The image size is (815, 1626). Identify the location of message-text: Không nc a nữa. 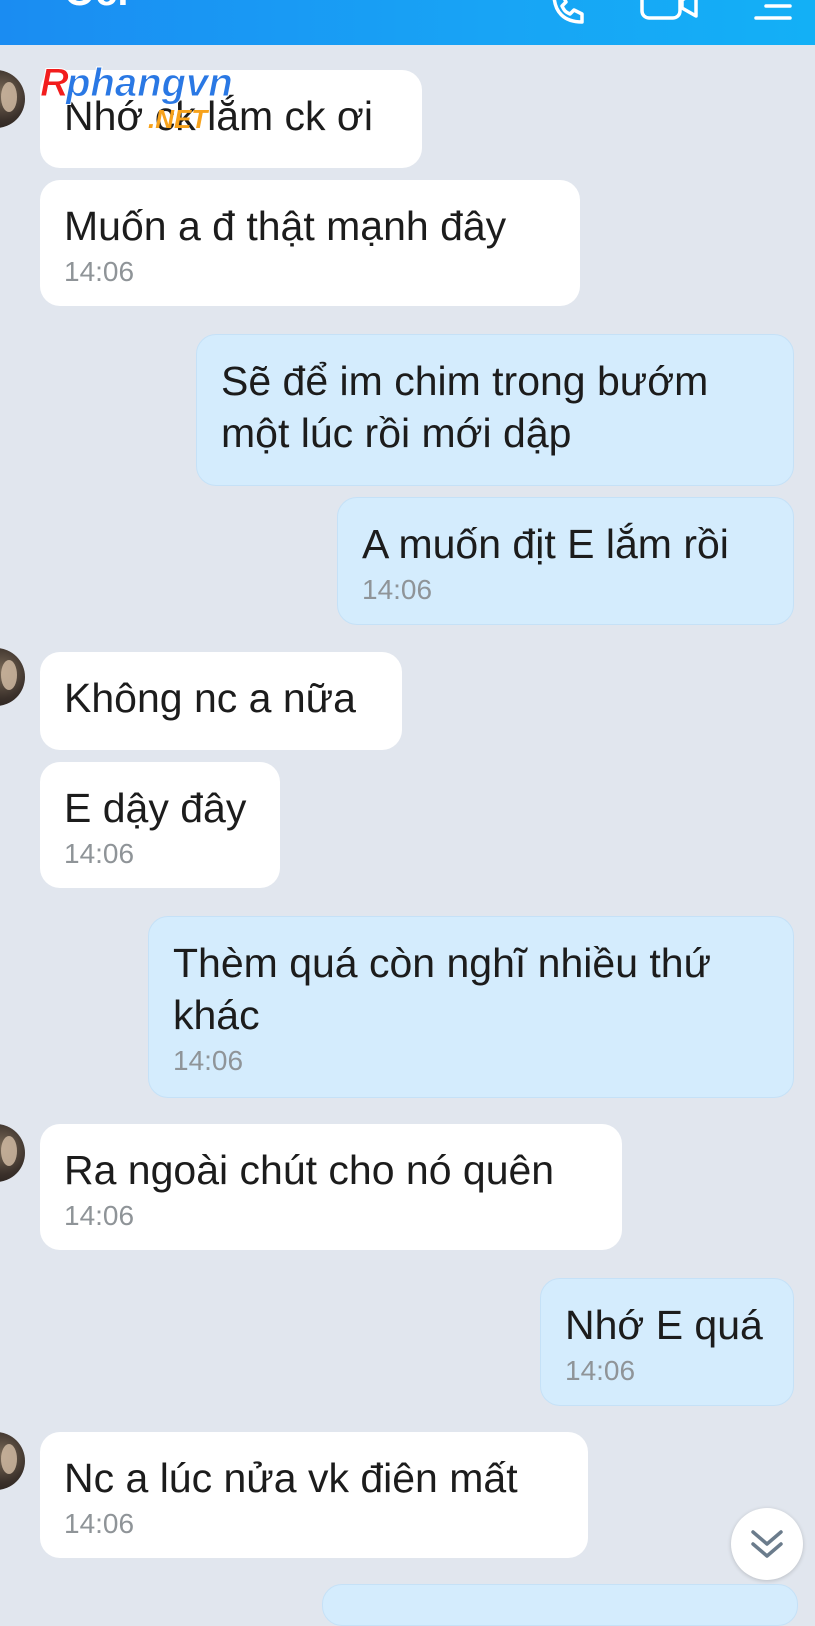
(210, 698).